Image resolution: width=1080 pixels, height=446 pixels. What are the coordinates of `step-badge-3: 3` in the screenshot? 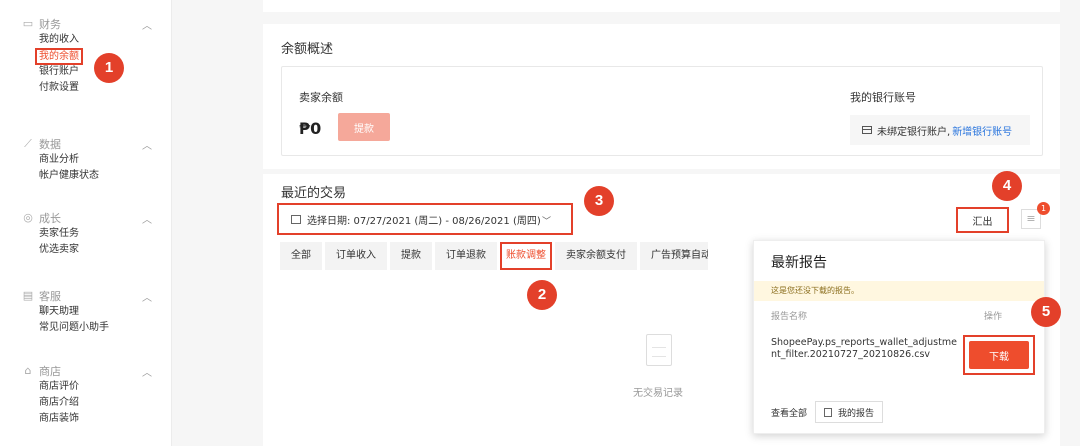 It's located at (599, 201).